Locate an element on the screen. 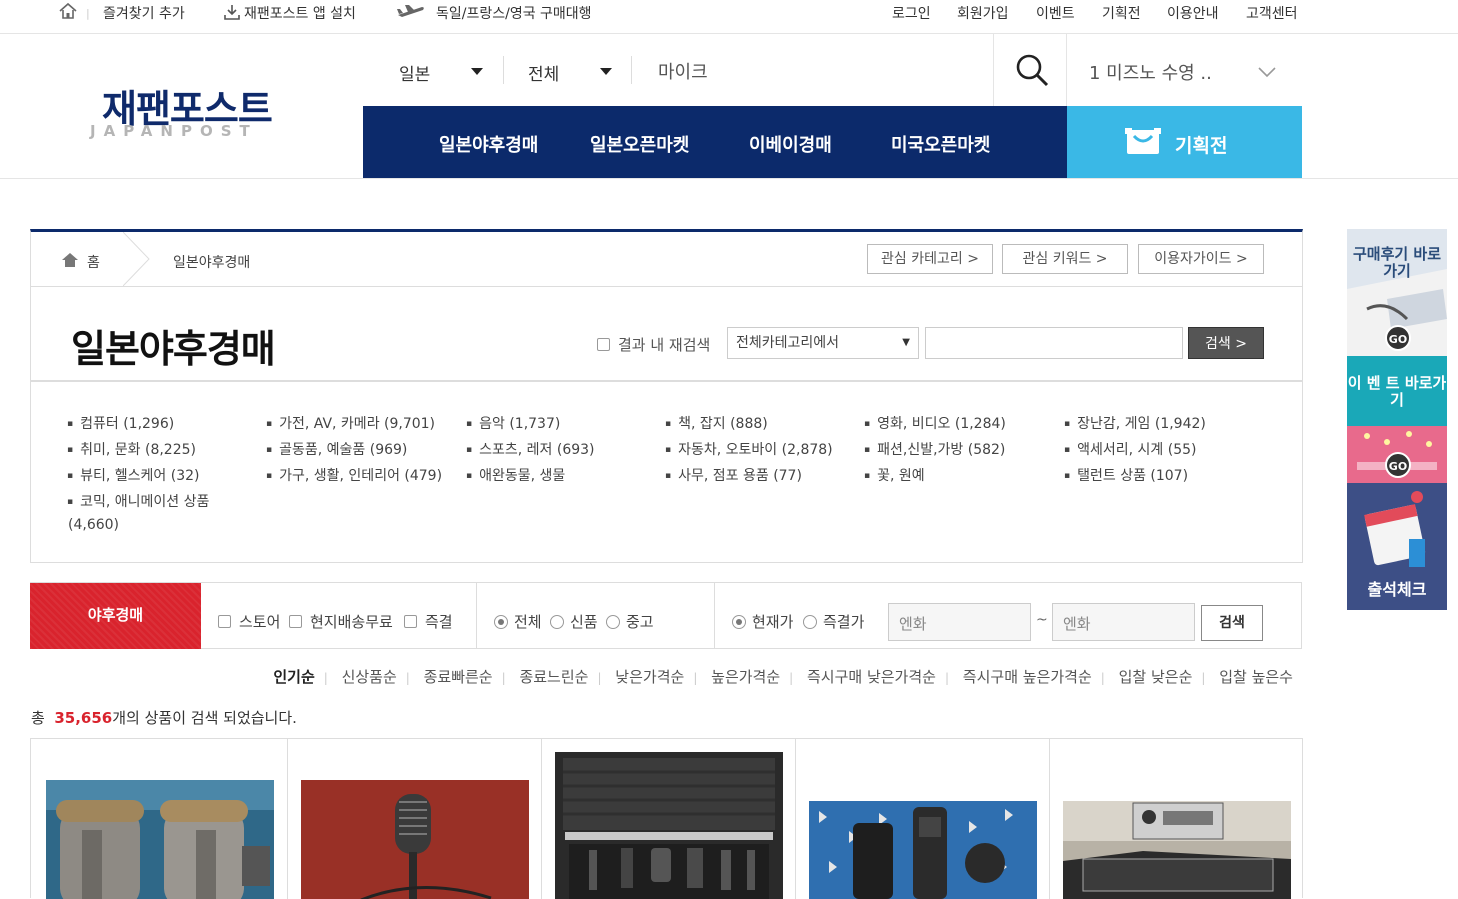 The width and height of the screenshot is (1458, 899). search-bar: 일본 전체 is located at coordinates (715, 70).